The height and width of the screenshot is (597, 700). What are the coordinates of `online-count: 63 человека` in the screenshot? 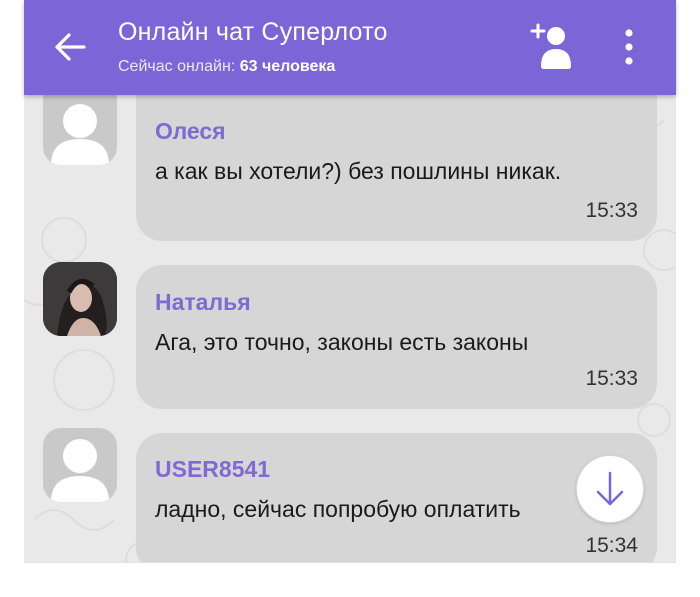 It's located at (287, 66).